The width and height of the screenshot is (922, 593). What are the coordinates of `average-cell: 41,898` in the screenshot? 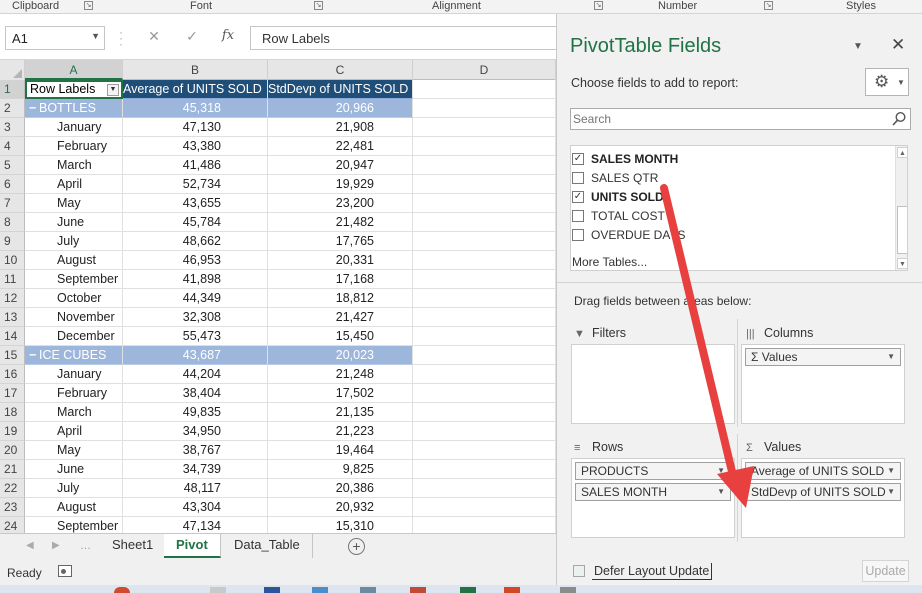 It's located at (195, 279).